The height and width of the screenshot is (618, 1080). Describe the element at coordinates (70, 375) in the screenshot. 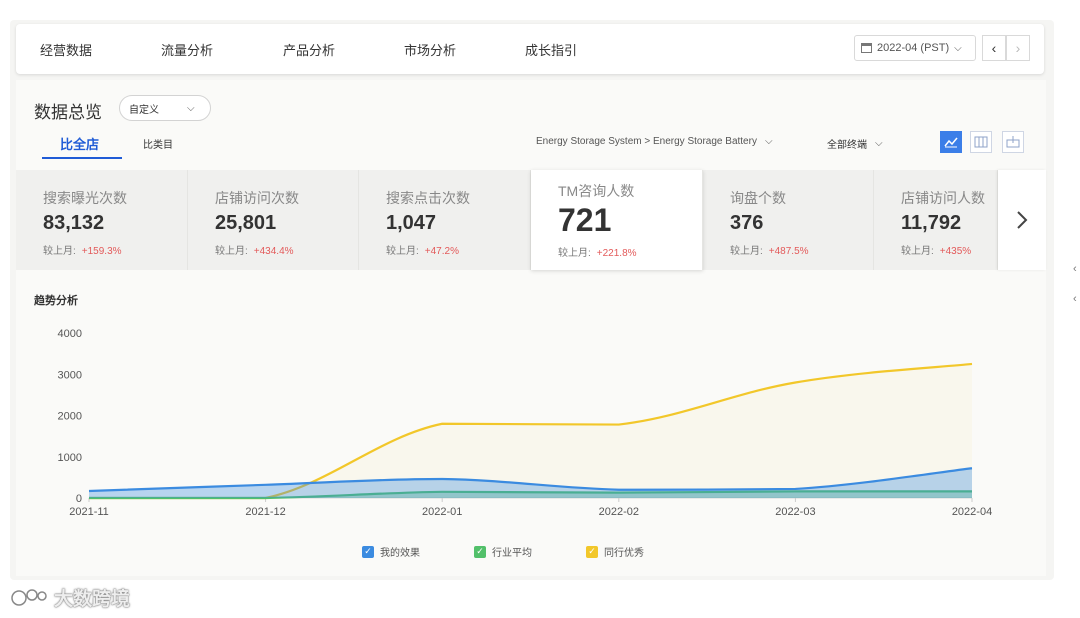

I see `y-tick-label: 3000` at that location.